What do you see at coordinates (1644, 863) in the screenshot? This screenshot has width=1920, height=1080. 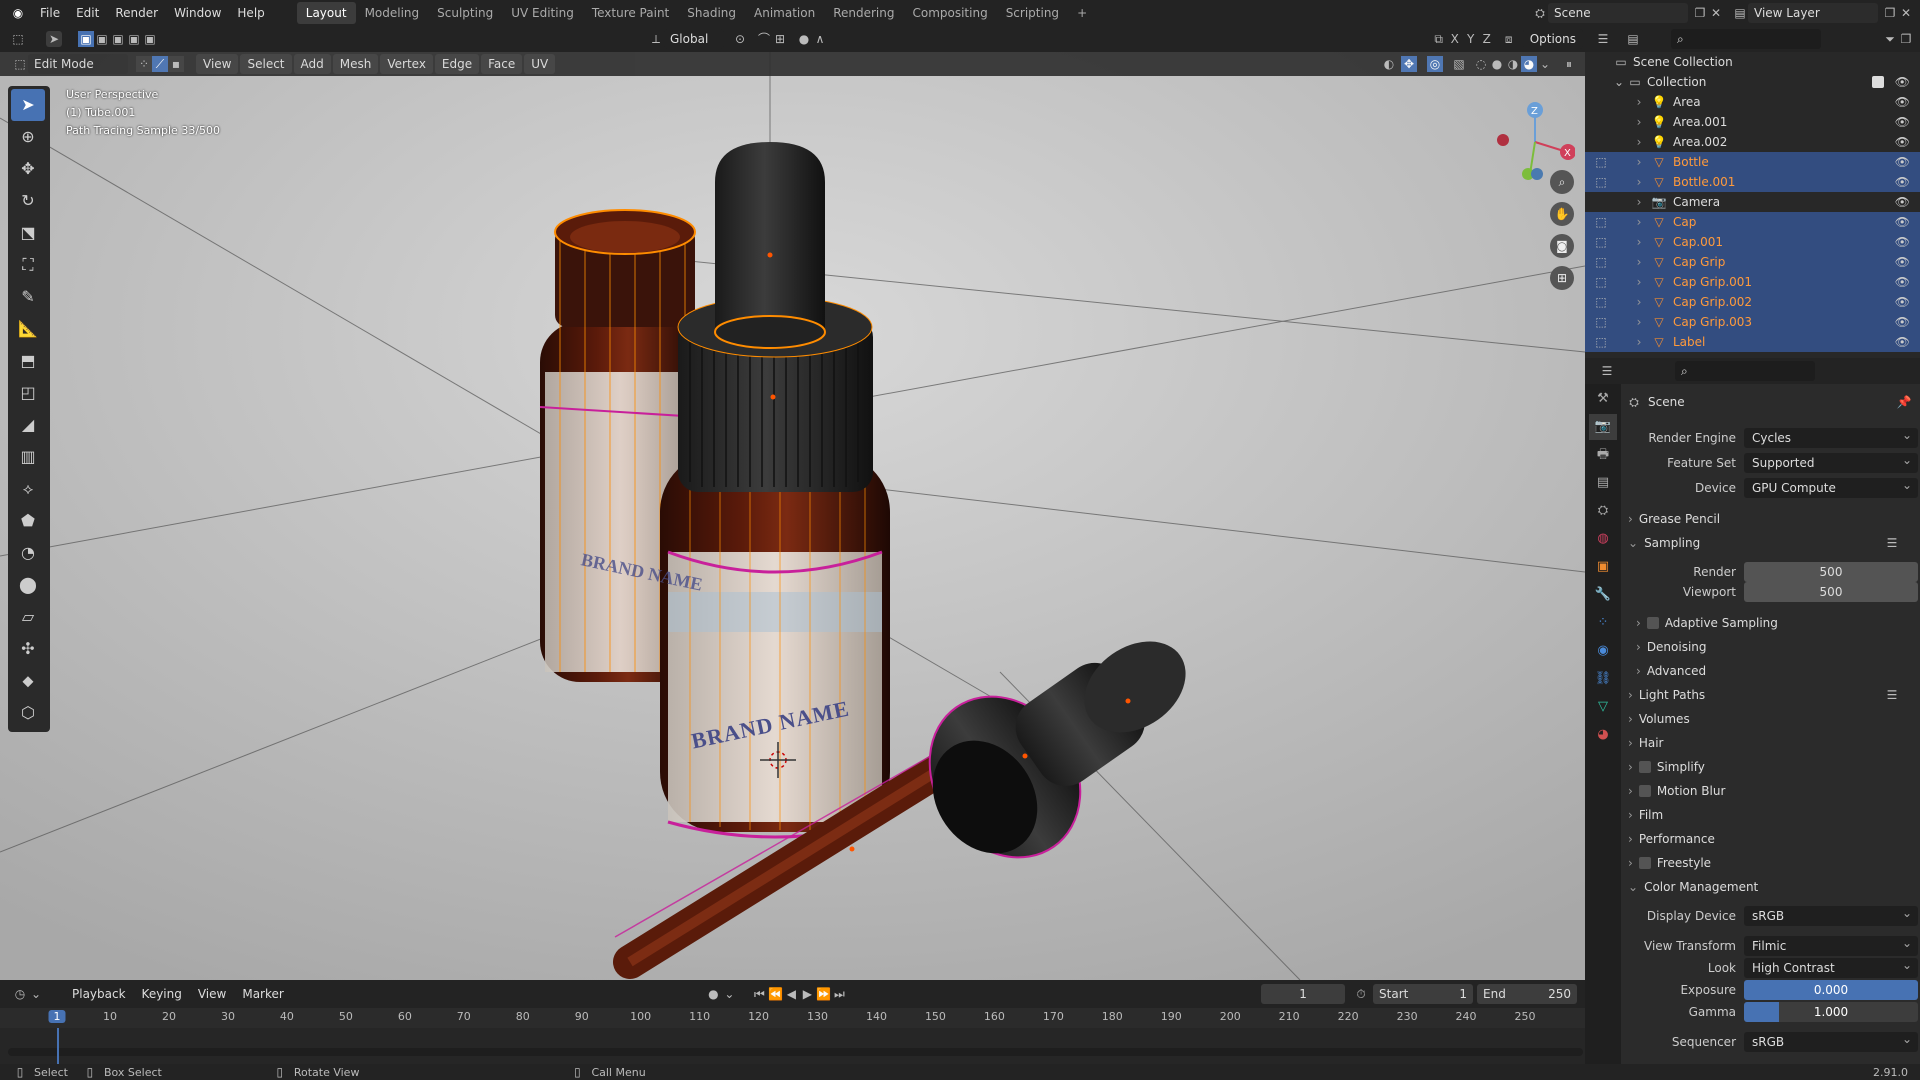 I see `freestyle-checkbox` at bounding box center [1644, 863].